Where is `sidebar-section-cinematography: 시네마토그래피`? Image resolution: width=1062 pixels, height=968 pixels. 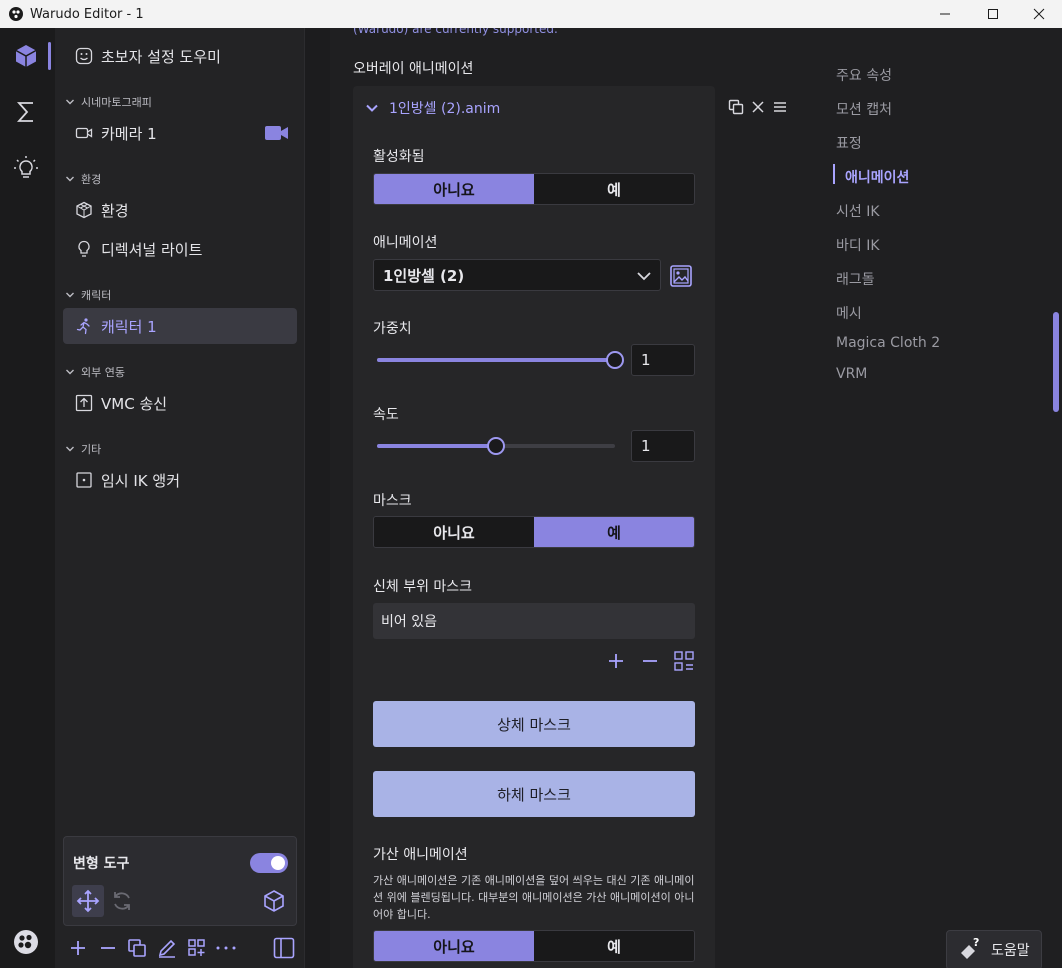
sidebar-section-cinematography: 시네마토그래피 is located at coordinates (108, 102).